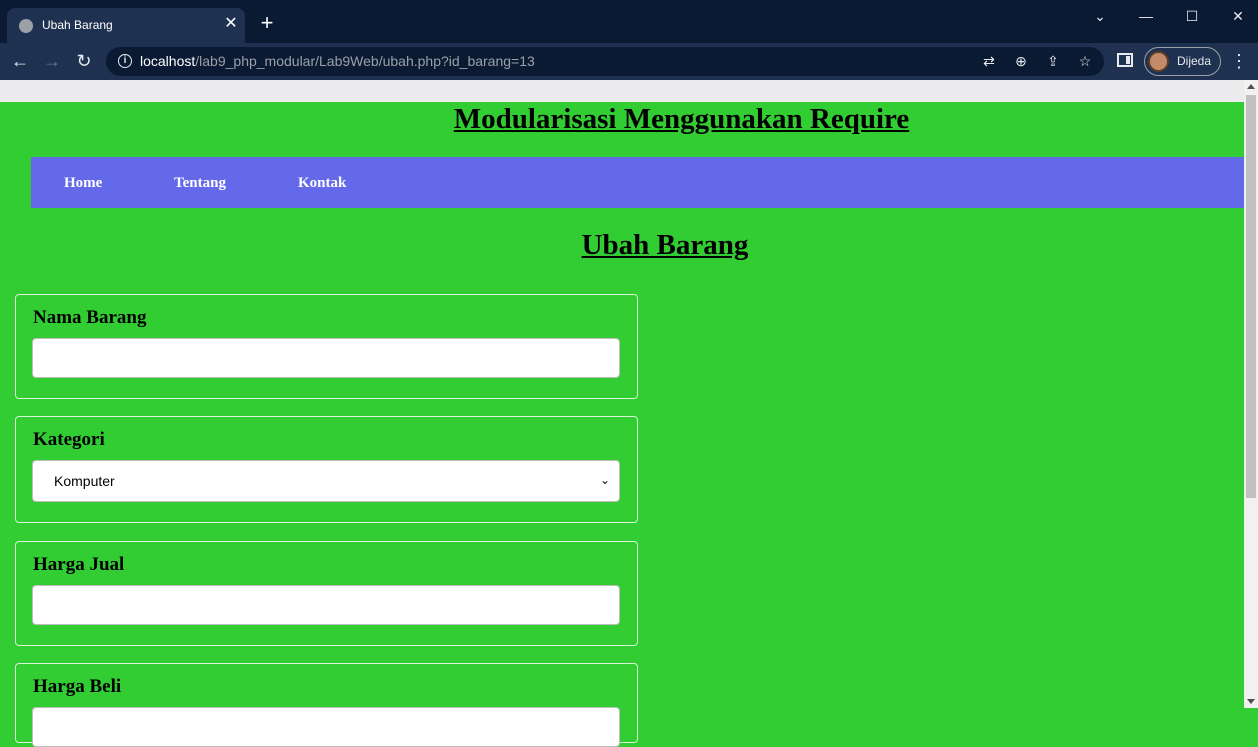 The width and height of the screenshot is (1258, 747). Describe the element at coordinates (1251, 701) in the screenshot. I see `scroll-down-icon` at that location.